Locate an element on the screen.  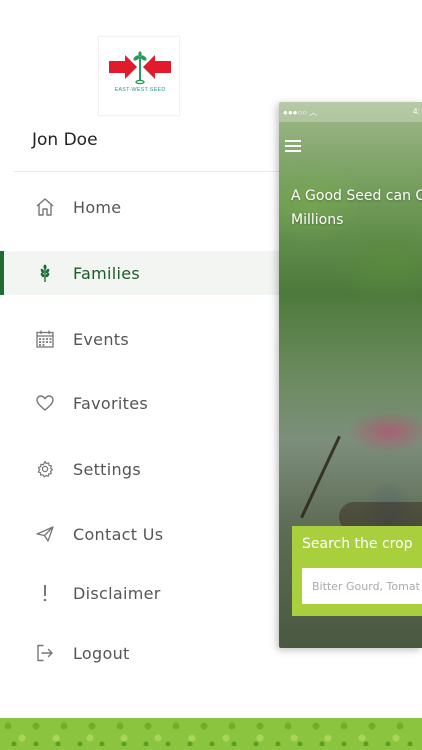
sidebar-item-label: Families is located at coordinates (107, 273).